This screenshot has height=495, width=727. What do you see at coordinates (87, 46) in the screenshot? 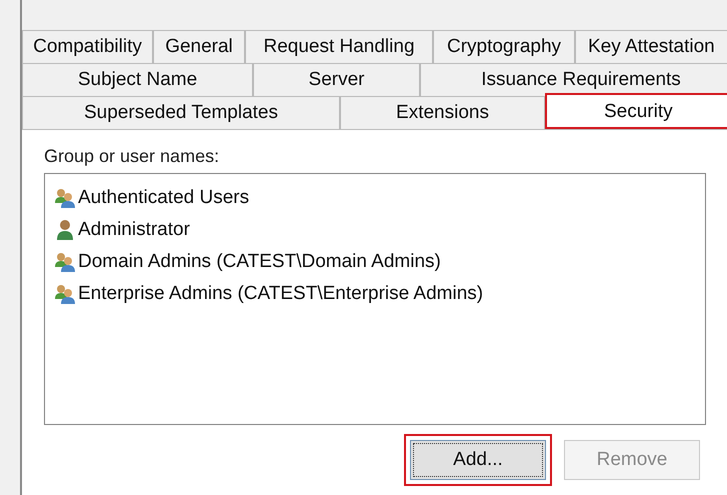
I see `tab: Compatibility` at bounding box center [87, 46].